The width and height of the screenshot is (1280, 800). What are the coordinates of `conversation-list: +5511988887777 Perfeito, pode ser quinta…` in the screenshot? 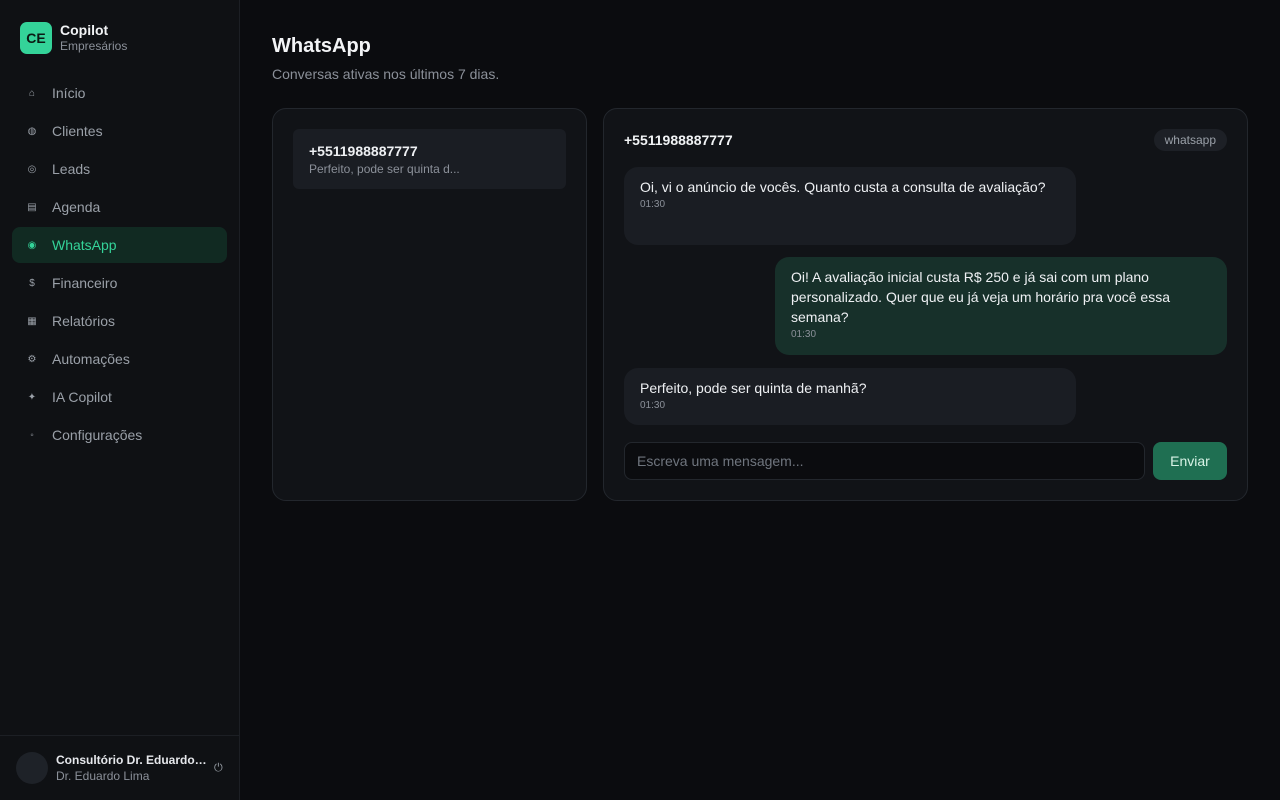 It's located at (429, 304).